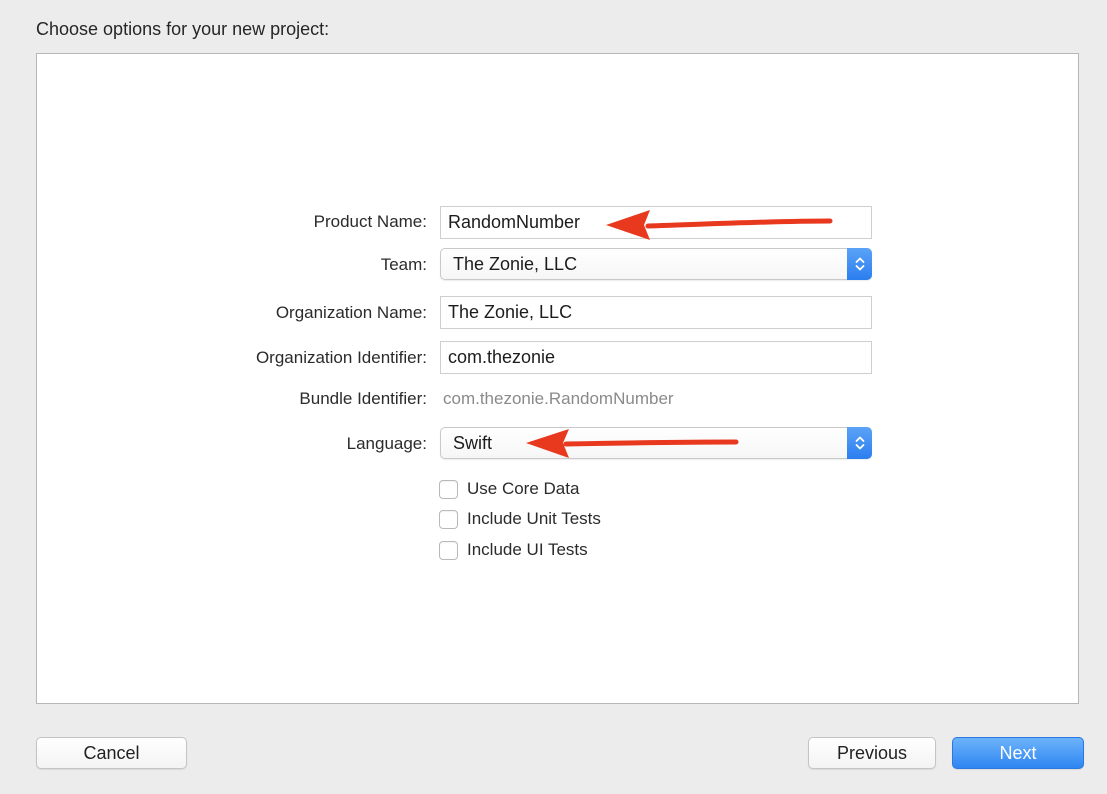 This screenshot has width=1107, height=794. What do you see at coordinates (656, 443) in the screenshot?
I see `language-select: Swift` at bounding box center [656, 443].